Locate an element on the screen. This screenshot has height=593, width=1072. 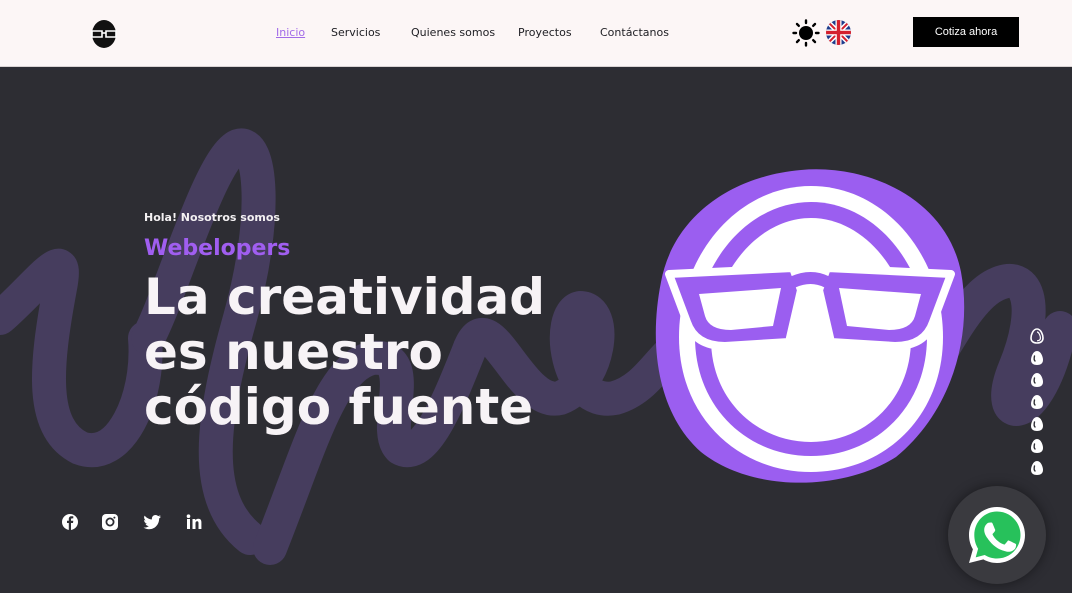
hero-kicker: Hola! Nosotros somos is located at coordinates (212, 217).